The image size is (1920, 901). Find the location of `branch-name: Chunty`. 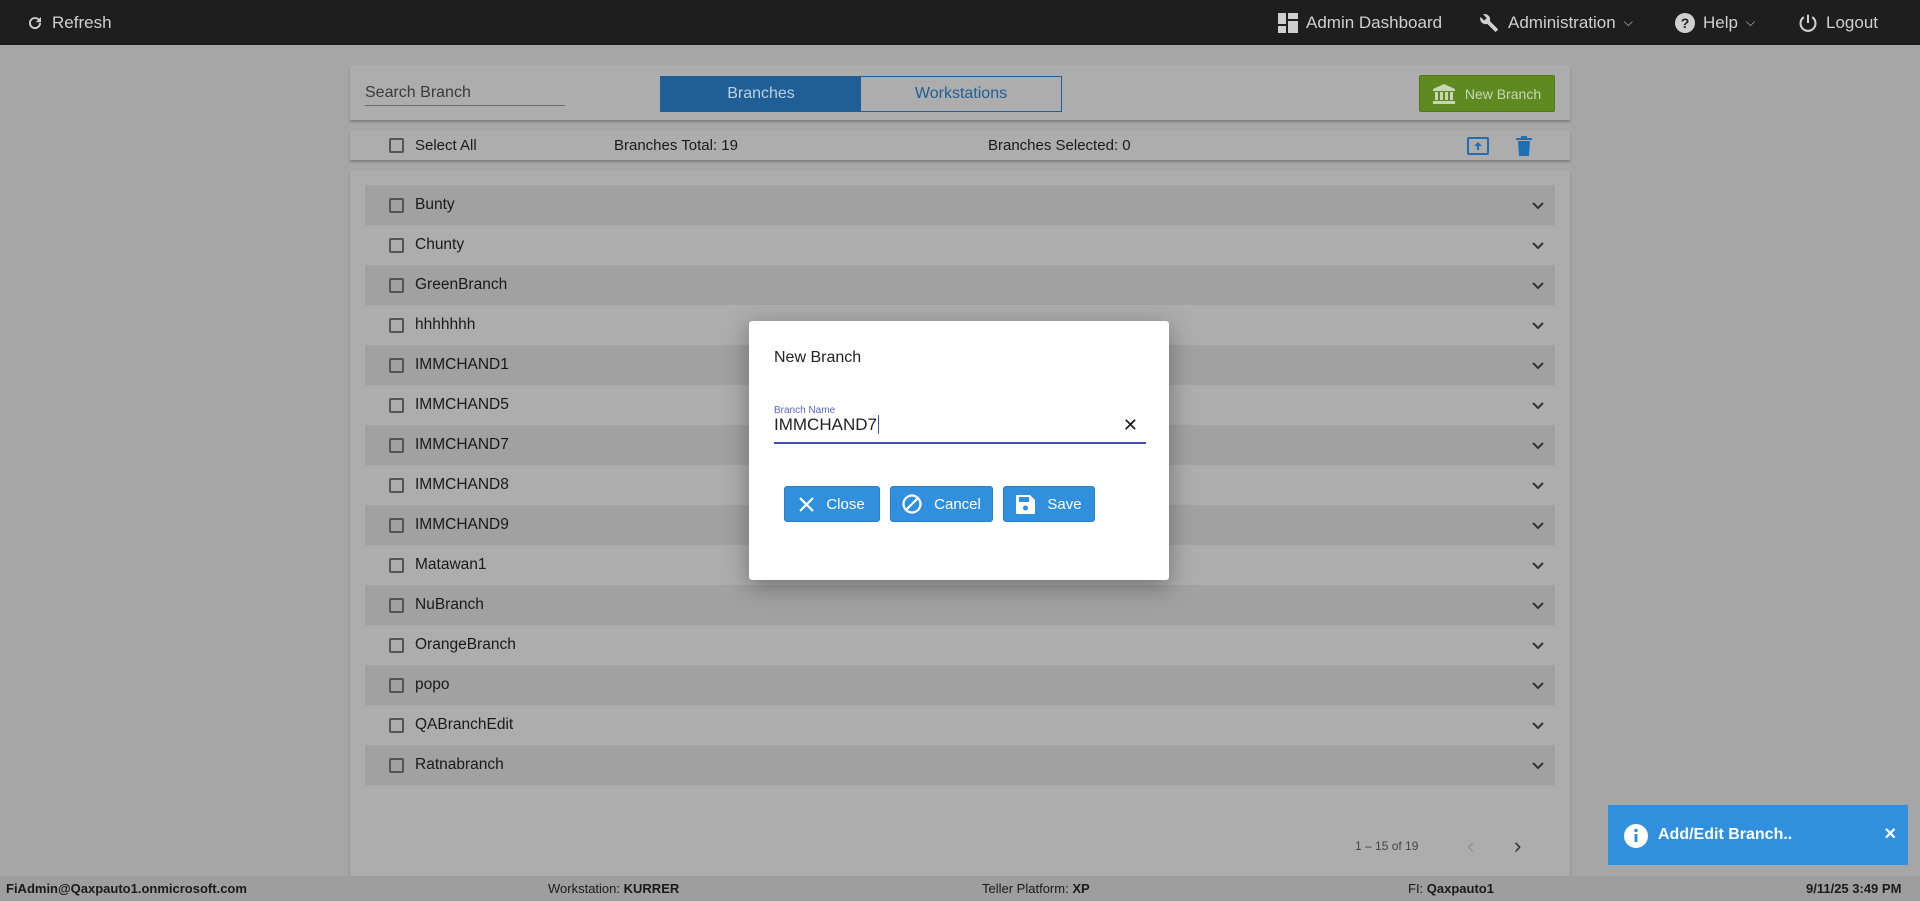

branch-name: Chunty is located at coordinates (440, 244).